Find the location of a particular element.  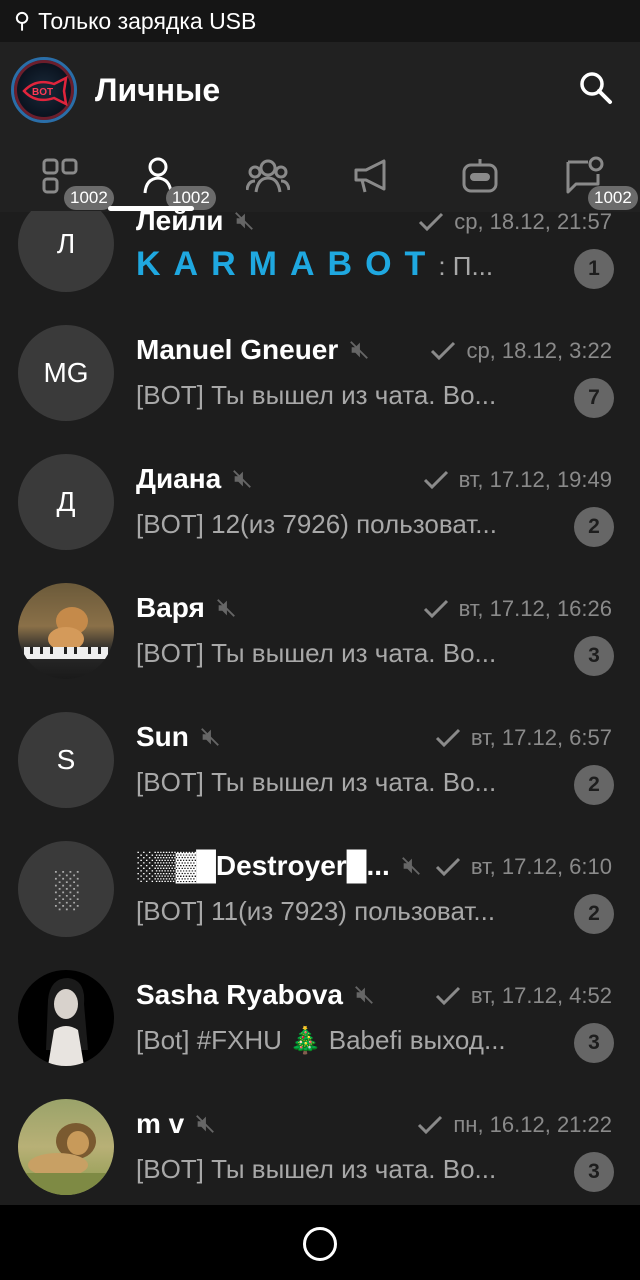

avatar: MG is located at coordinates (66, 373).